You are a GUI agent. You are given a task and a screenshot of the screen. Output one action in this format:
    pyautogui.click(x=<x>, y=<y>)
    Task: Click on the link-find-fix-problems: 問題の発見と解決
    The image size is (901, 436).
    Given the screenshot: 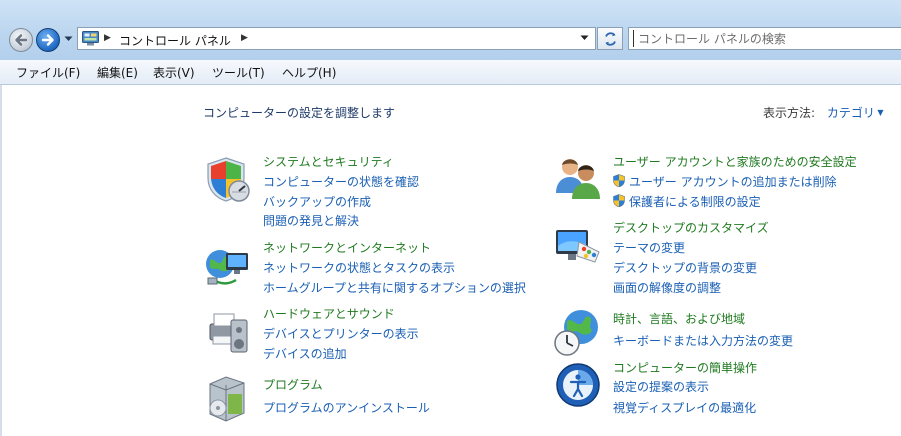 What is the action you would take?
    pyautogui.click(x=311, y=220)
    